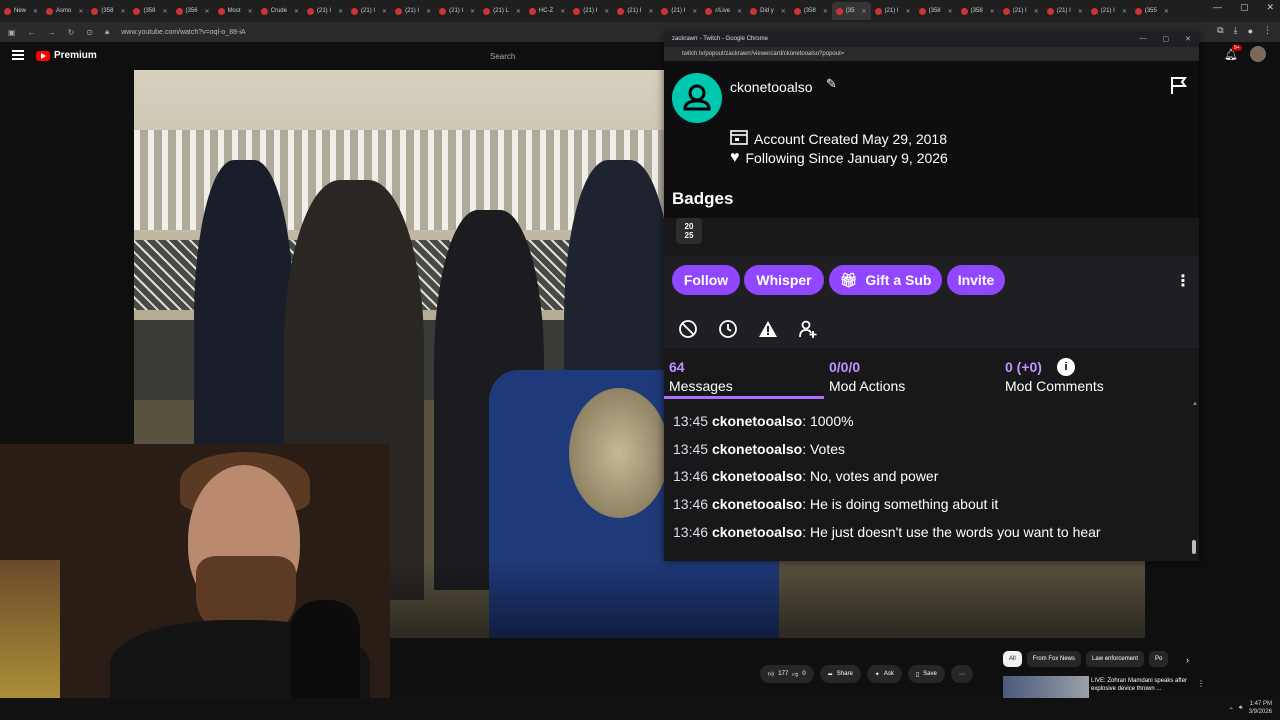 This screenshot has width=1280, height=720. I want to click on gift-a-sub-button: 🎁︎ Gift a Sub, so click(885, 280).